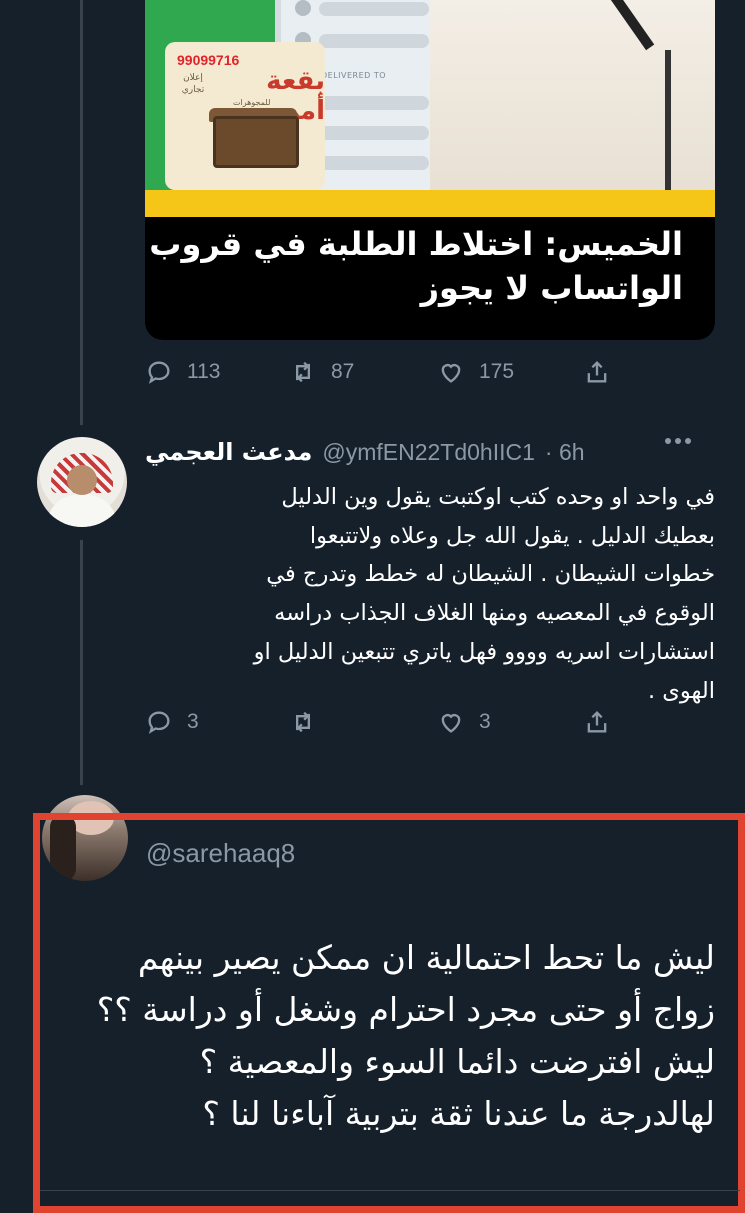  What do you see at coordinates (343, 371) in the screenshot?
I see `retweet-count: 87` at bounding box center [343, 371].